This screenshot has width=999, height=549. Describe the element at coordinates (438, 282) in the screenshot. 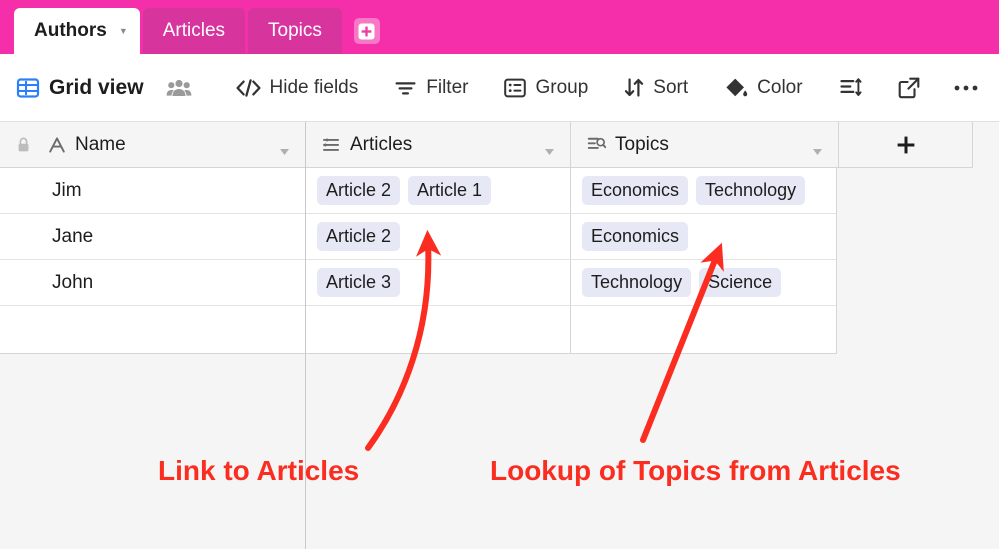

I see `cell-articles: Article 3` at that location.